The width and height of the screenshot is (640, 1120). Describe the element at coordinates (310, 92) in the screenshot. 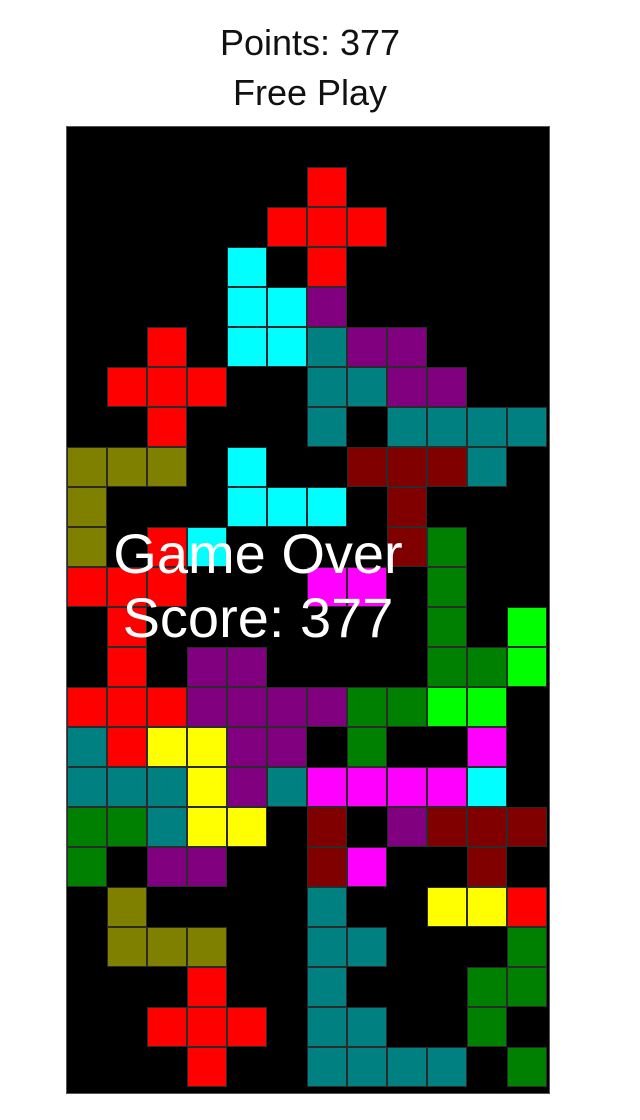

I see `game-mode-label: Free Play` at that location.